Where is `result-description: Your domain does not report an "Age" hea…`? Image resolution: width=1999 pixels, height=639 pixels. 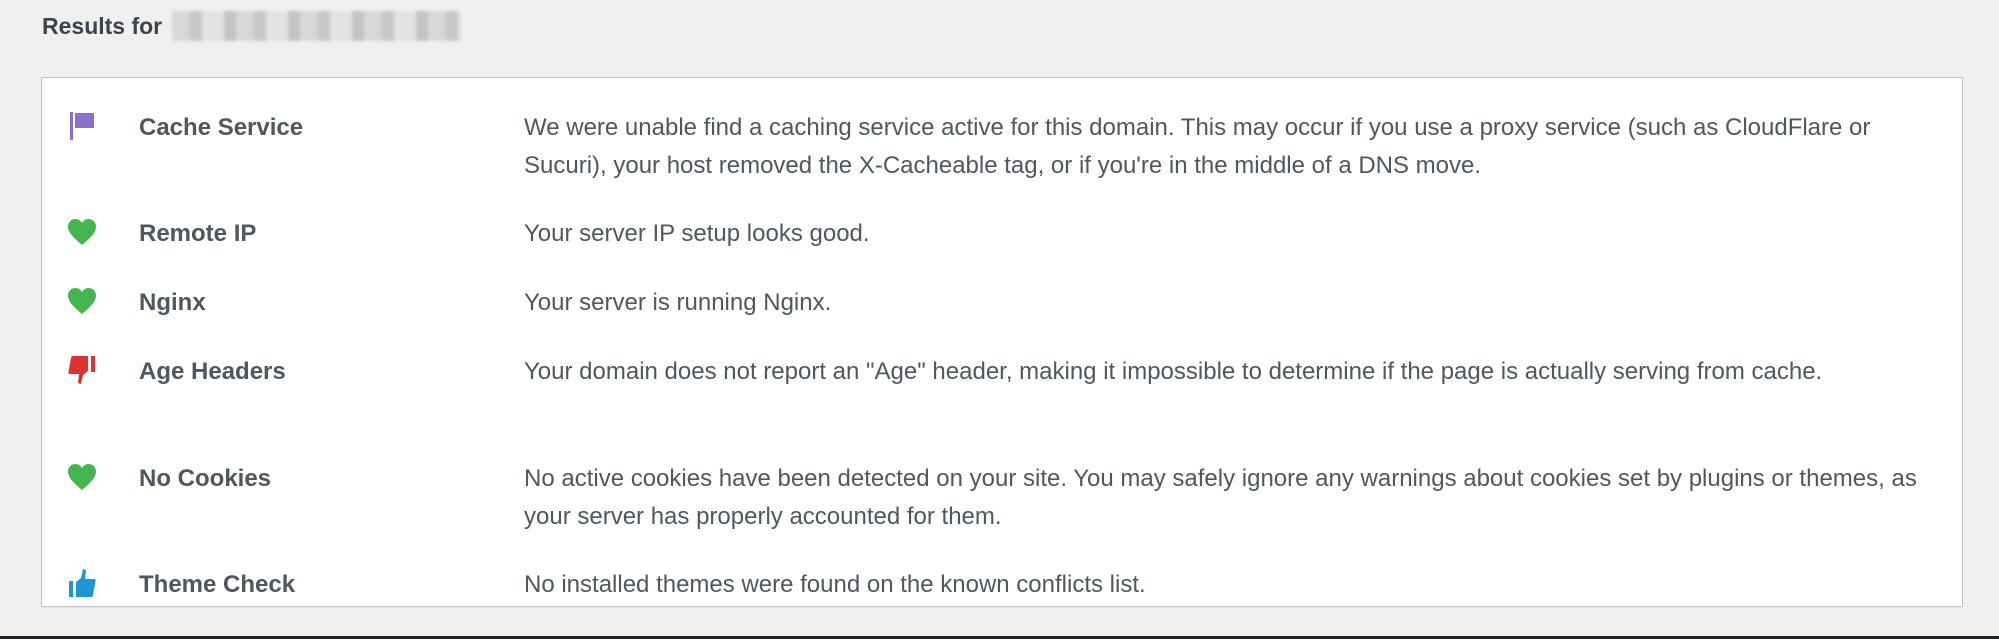
result-description: Your domain does not report an "Age" hea… is located at coordinates (1173, 371).